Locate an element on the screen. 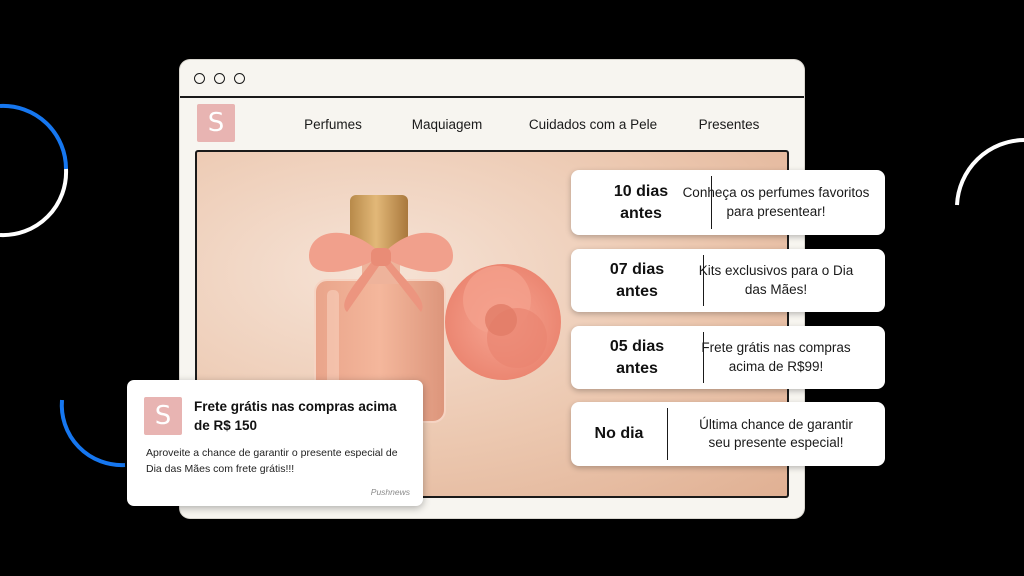  nav-item-perfumes: Perfumes is located at coordinates (333, 124).